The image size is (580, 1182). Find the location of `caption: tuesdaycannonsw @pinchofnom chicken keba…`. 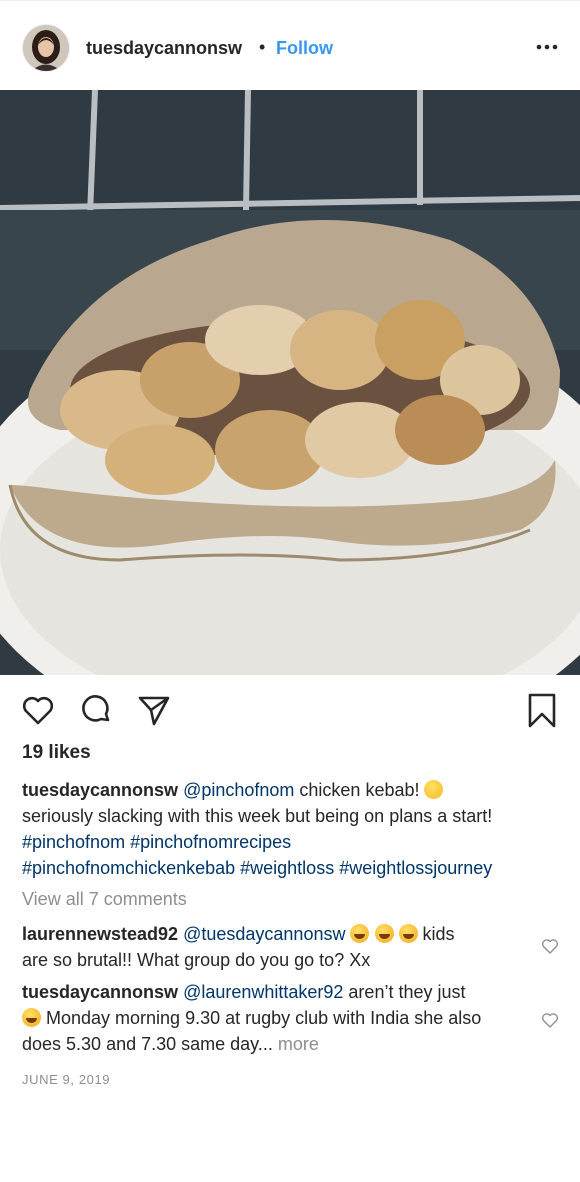

caption: tuesdaycannonsw @pinchofnom chicken keba… is located at coordinates (292, 829).